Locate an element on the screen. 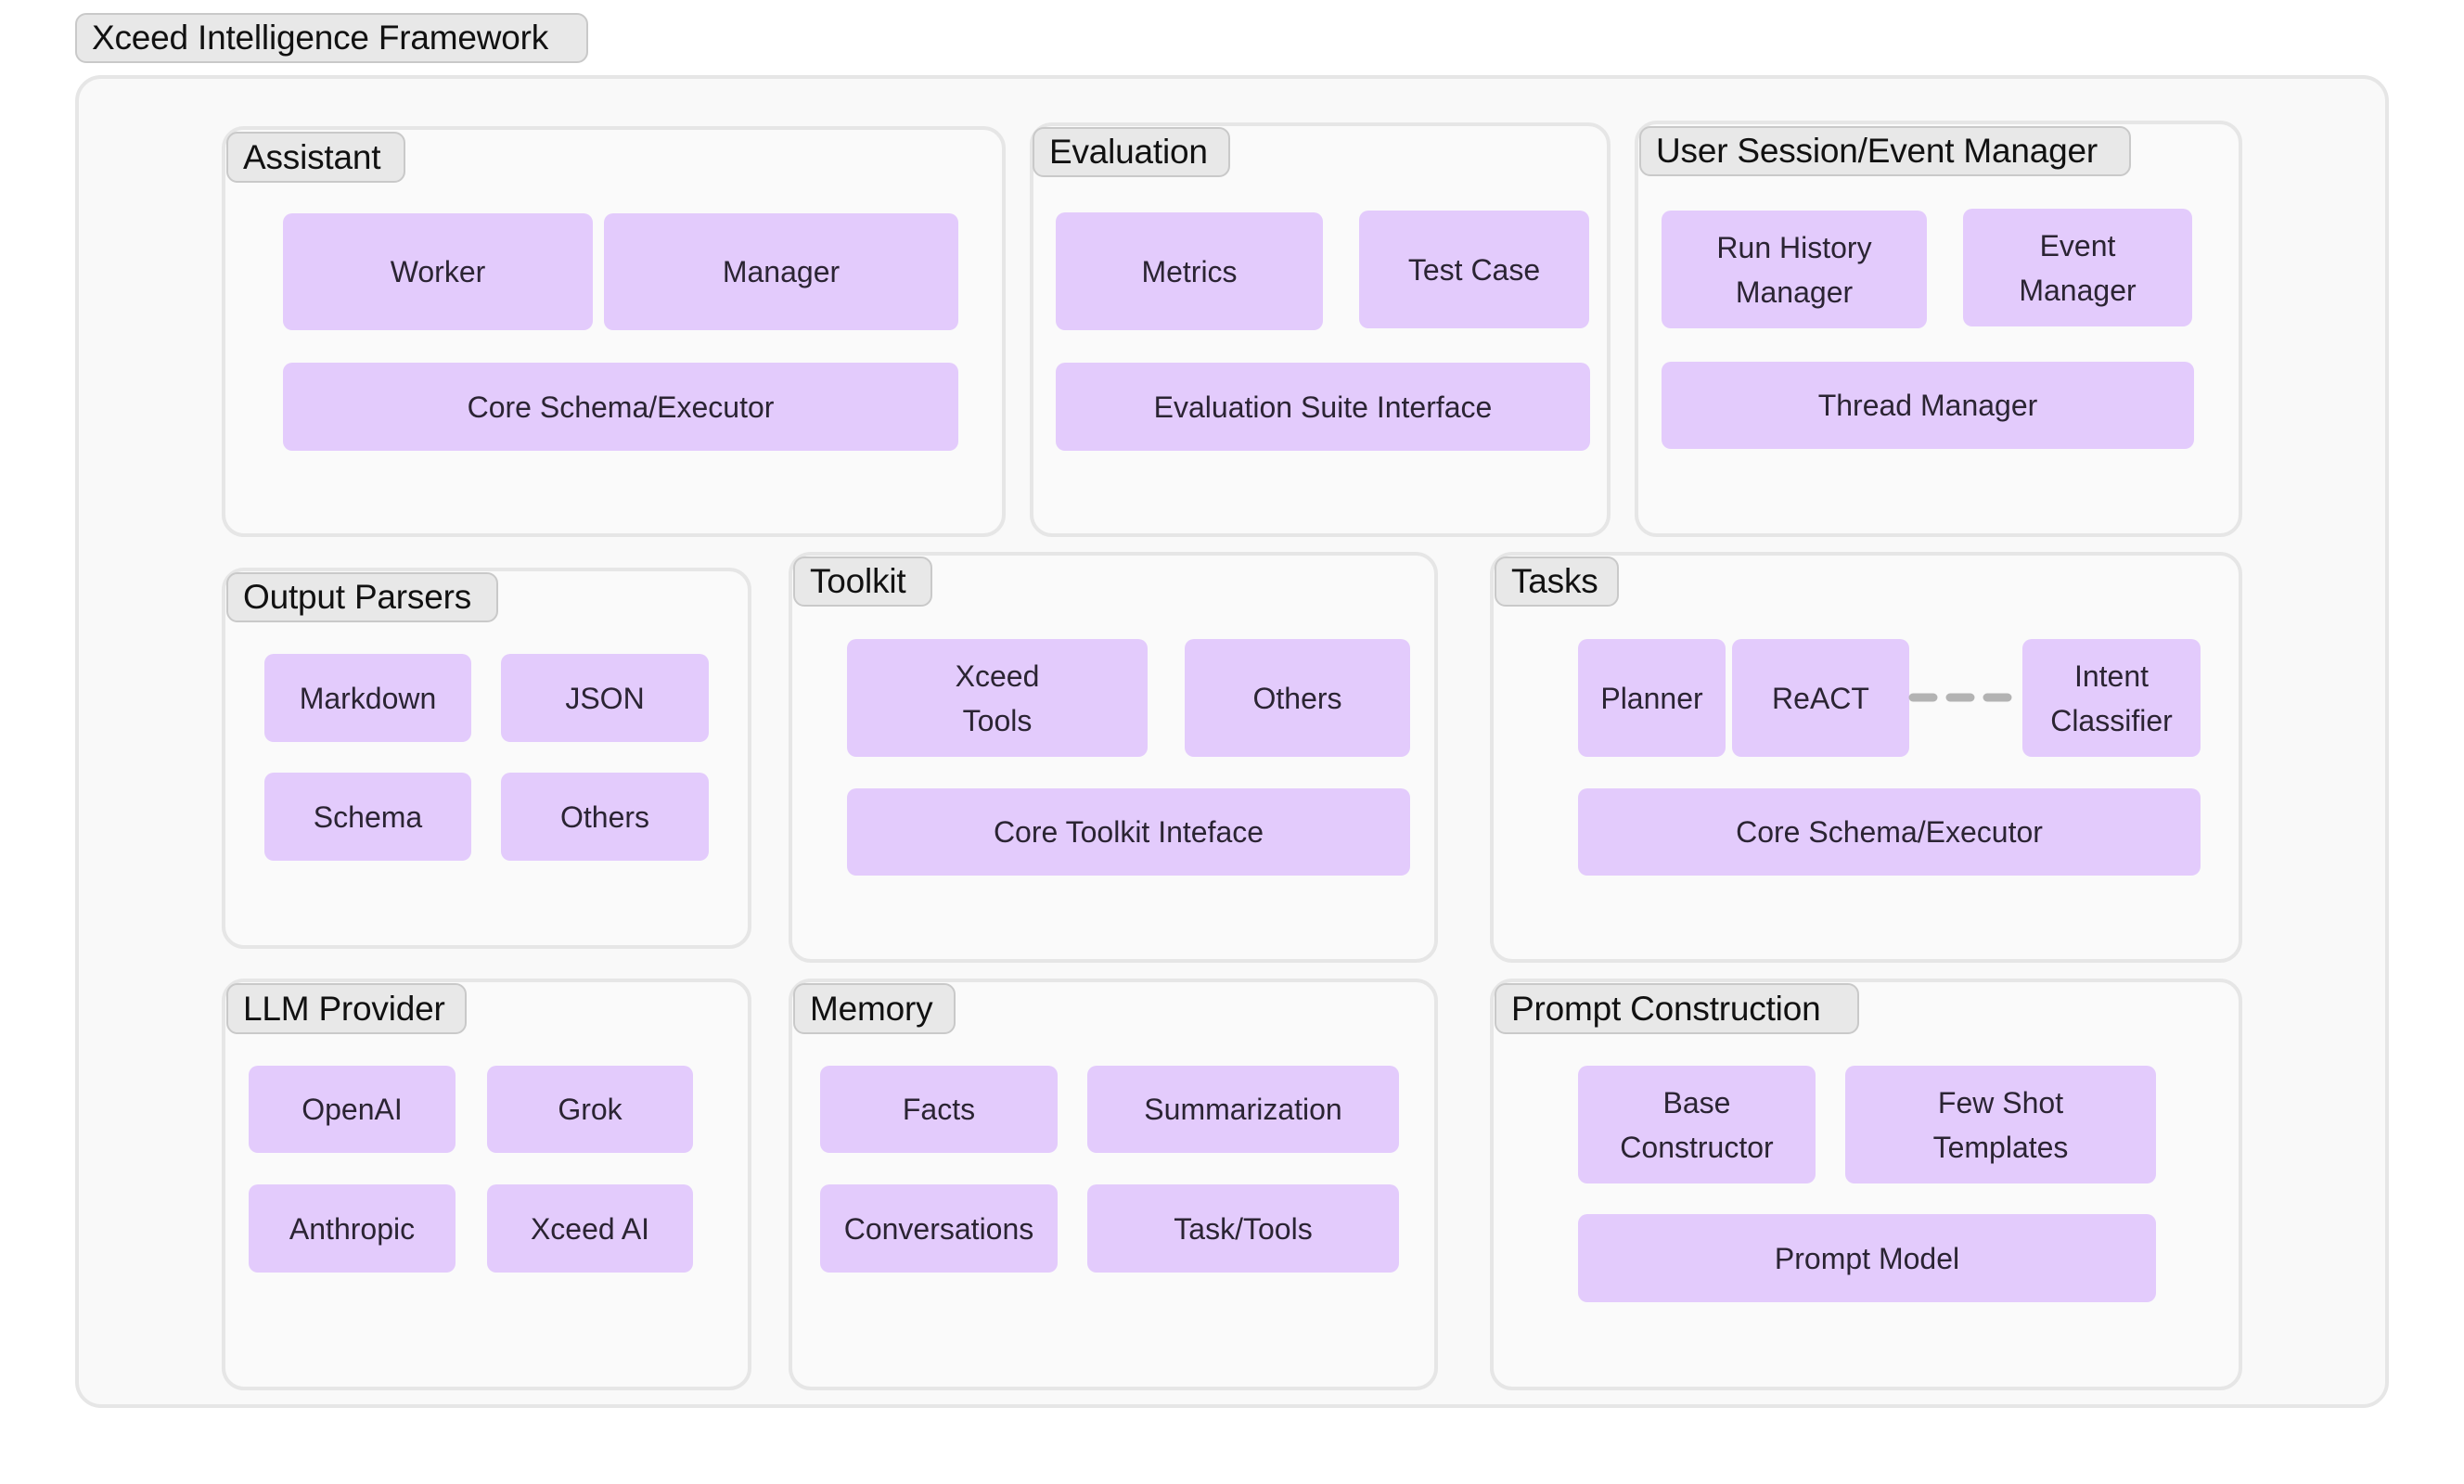  component-core-schema-executor-tasks: Core Schema/Executor is located at coordinates (1889, 832).